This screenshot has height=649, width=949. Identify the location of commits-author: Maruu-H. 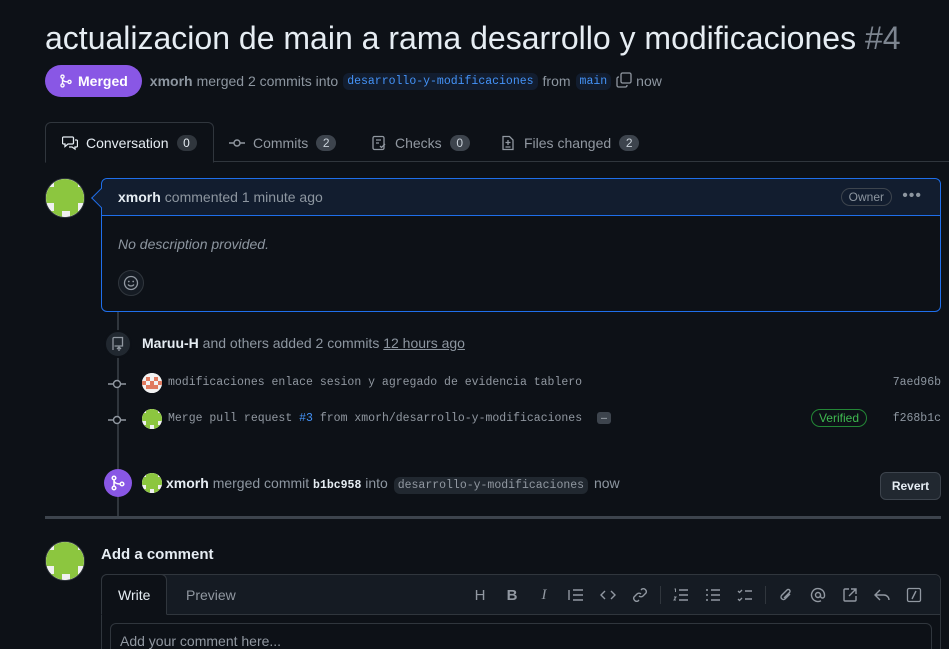
(170, 343).